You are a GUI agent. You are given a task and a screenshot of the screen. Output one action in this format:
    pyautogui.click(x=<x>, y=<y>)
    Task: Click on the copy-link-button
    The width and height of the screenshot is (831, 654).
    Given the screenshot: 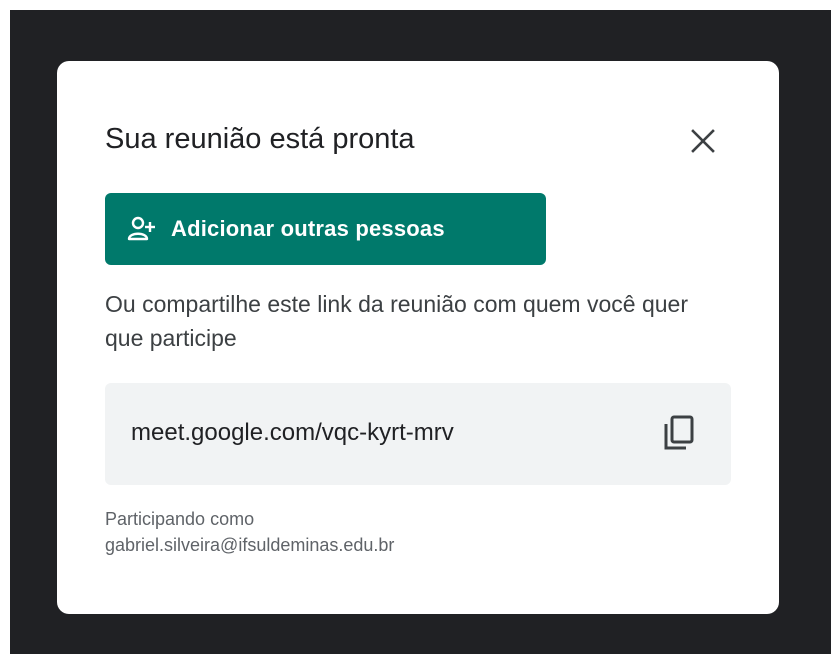 What is the action you would take?
    pyautogui.click(x=679, y=433)
    